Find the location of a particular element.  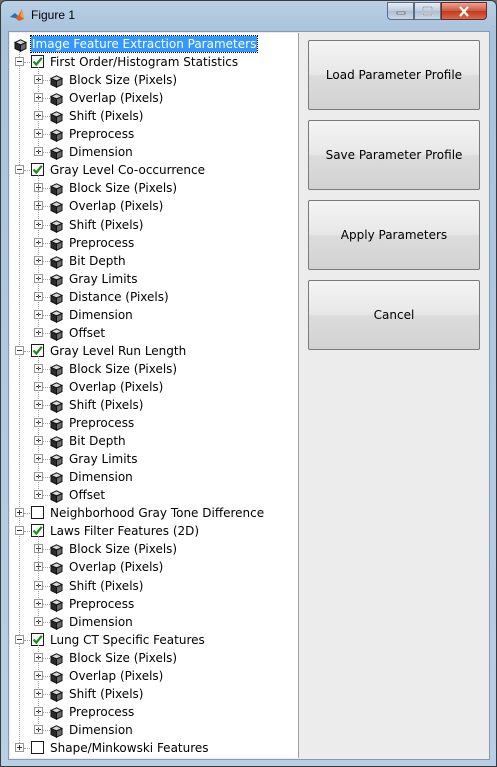

tree-leaf-label: Block Size (Pixels) is located at coordinates (123, 188).